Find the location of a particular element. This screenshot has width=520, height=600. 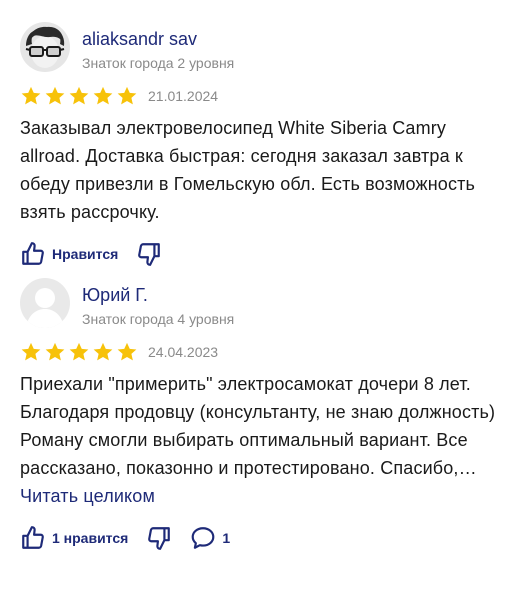

like-button: 1 нравится is located at coordinates (74, 538).